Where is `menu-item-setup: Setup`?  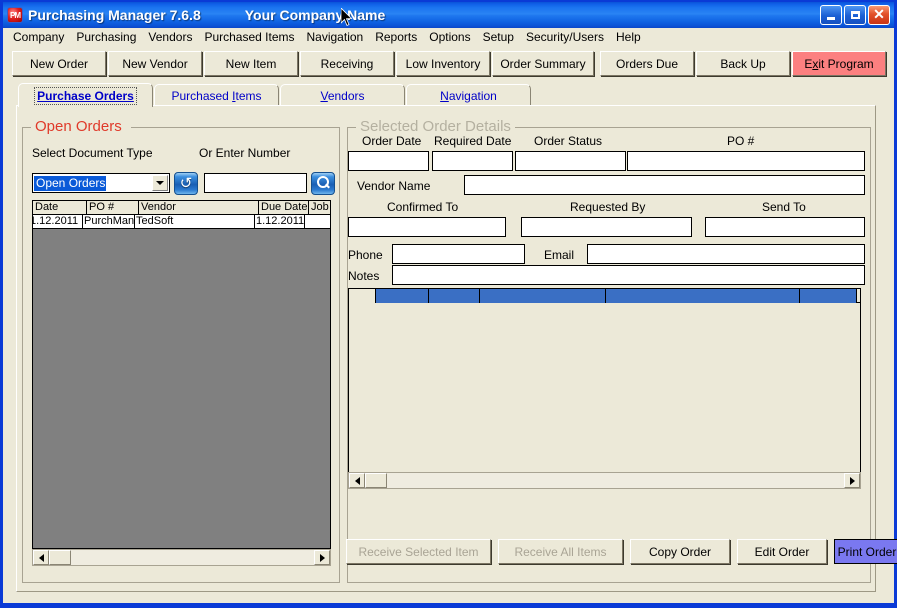 menu-item-setup: Setup is located at coordinates (498, 37).